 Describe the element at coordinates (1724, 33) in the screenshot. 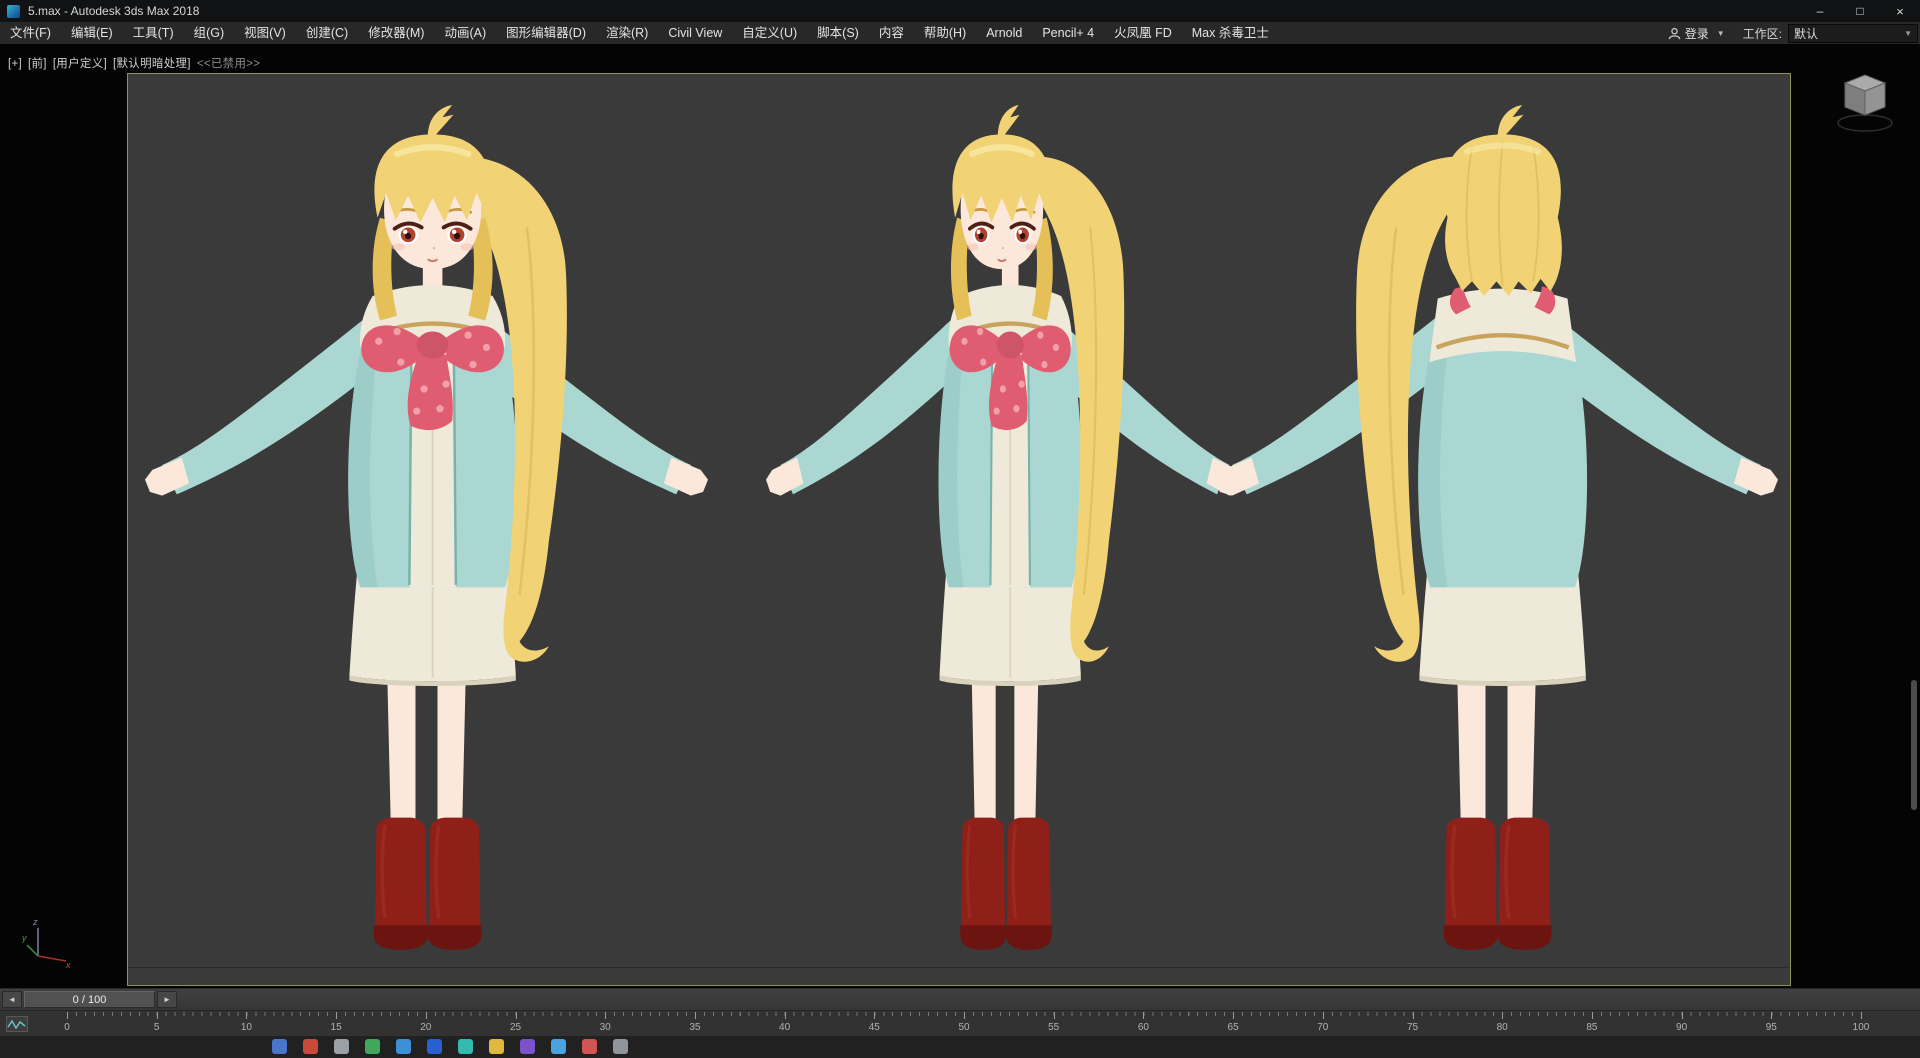

I see `login-dropdown: ▼` at that location.